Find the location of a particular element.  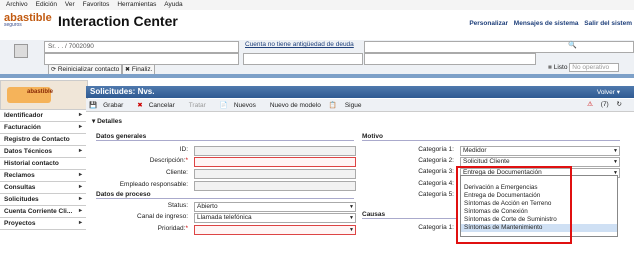

reset-label: Reinicializar contacto is located at coordinates (88, 69).